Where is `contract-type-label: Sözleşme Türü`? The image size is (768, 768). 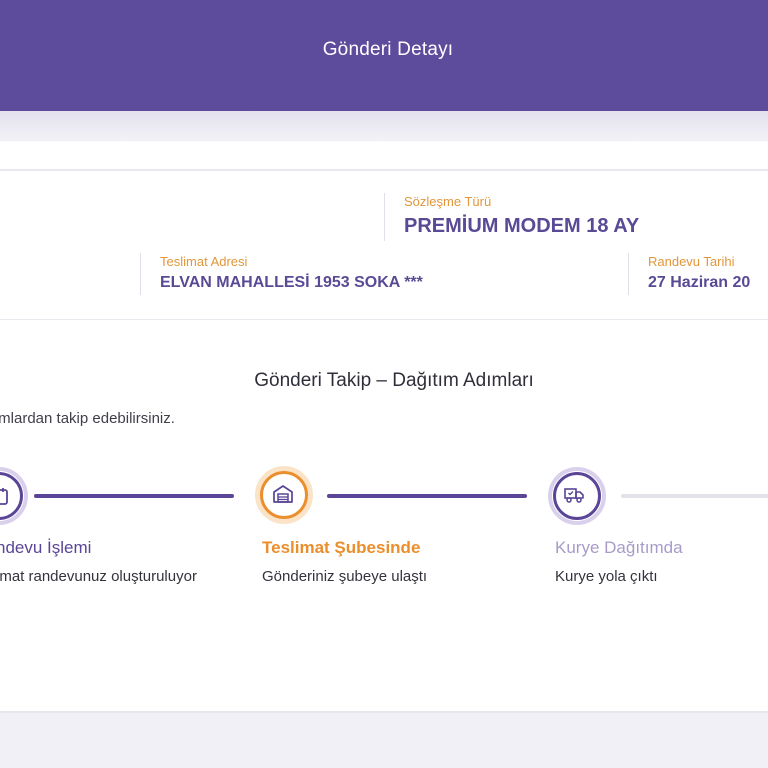 contract-type-label: Sözleşme Türü is located at coordinates (448, 201).